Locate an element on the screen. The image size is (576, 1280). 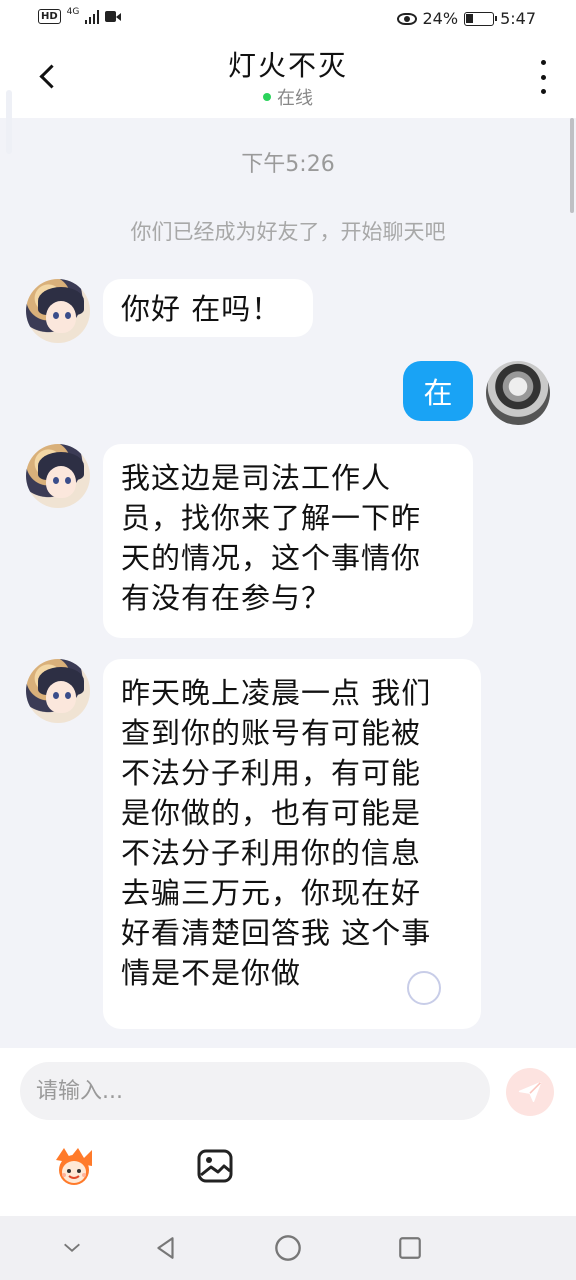
send-button is located at coordinates (530, 1092).